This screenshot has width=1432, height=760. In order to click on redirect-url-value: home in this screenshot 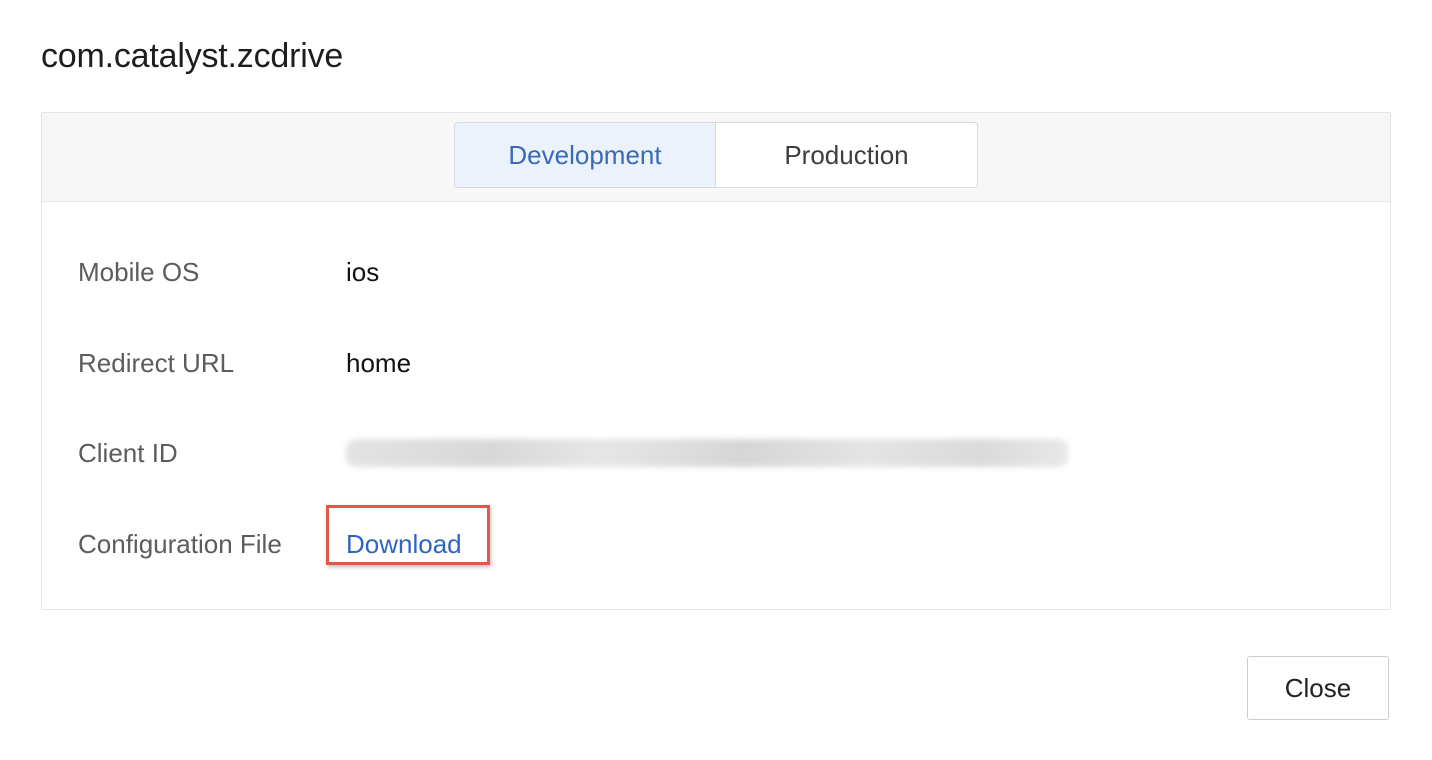, I will do `click(379, 362)`.